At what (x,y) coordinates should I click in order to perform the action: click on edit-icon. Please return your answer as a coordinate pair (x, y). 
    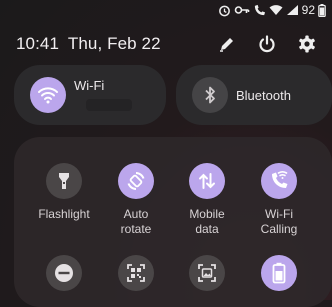
    Looking at the image, I should click on (227, 44).